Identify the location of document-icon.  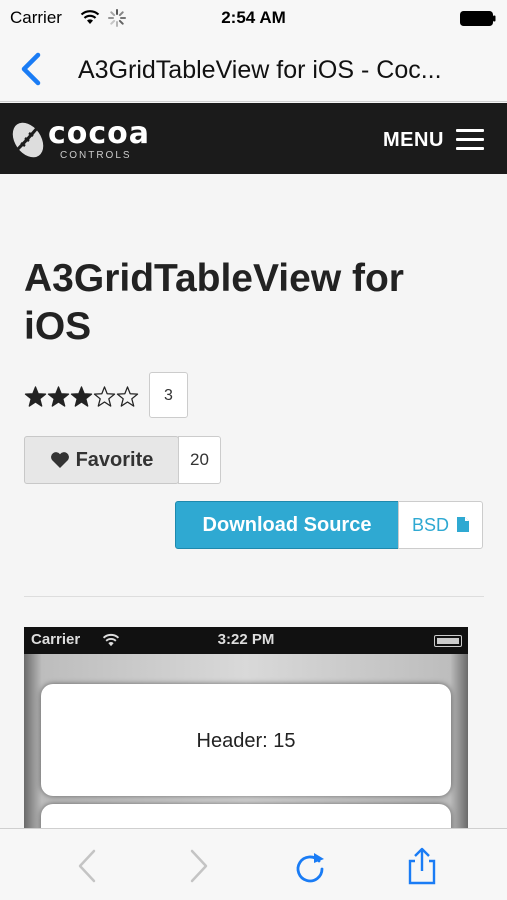
(463, 524).